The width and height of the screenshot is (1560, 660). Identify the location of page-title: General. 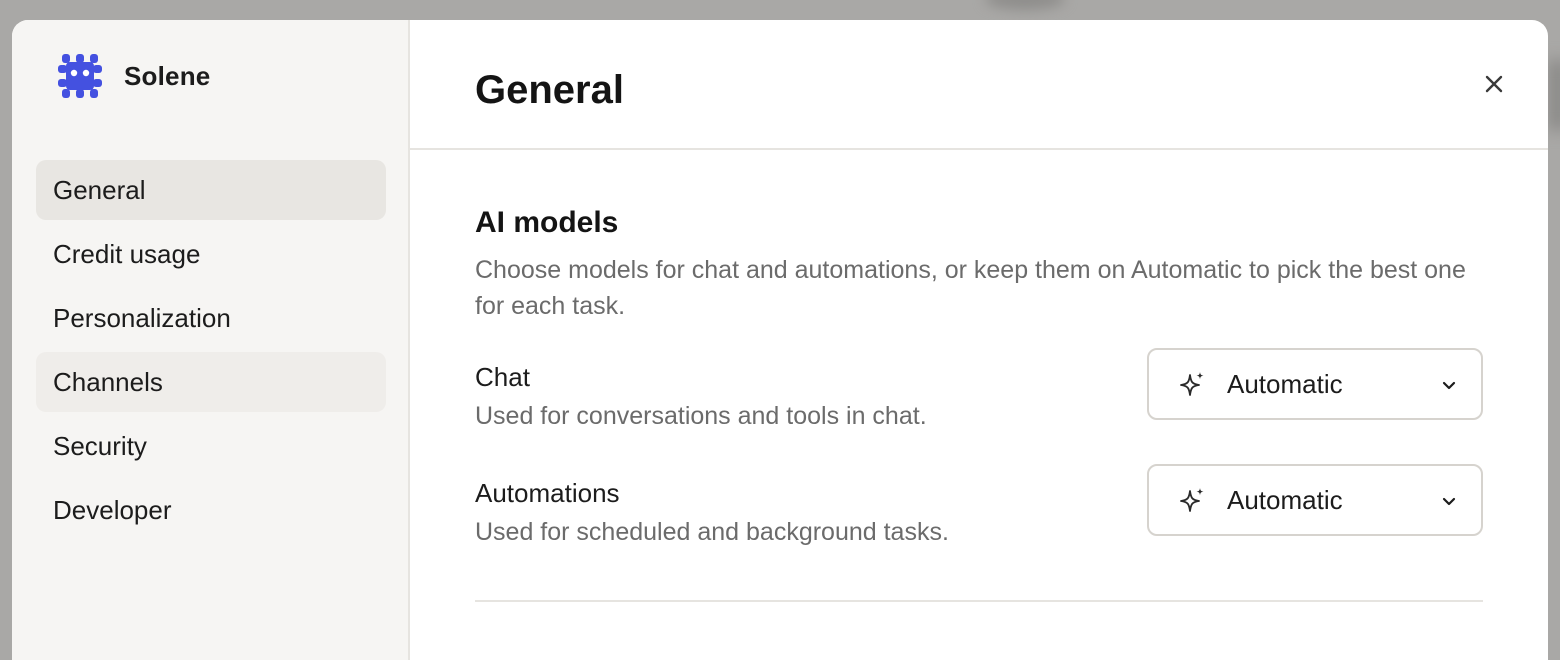
(549, 90).